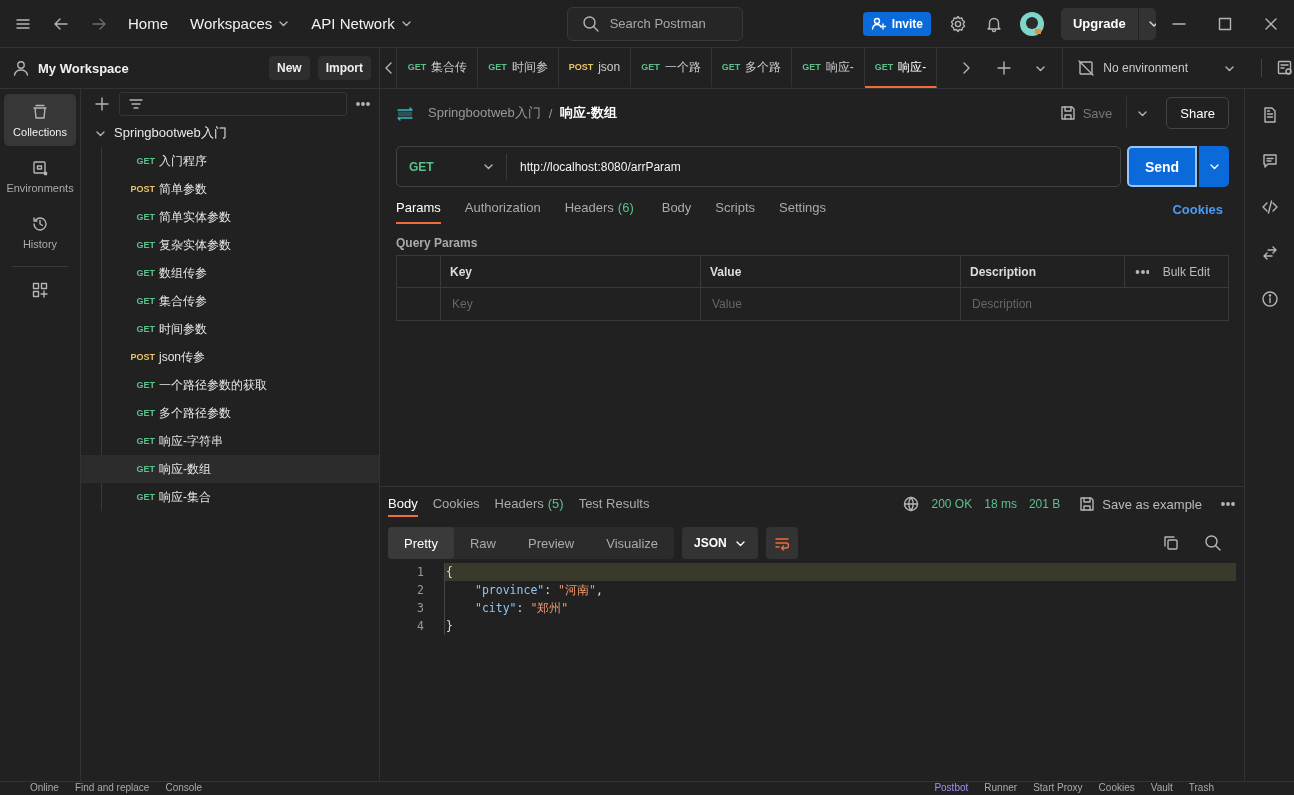 The image size is (1294, 795). Describe the element at coordinates (782, 543) in the screenshot. I see `wrap-lines-button` at that location.